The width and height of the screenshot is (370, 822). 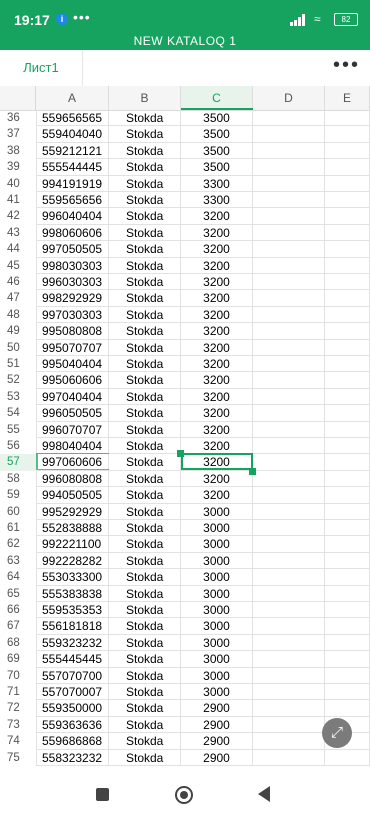 What do you see at coordinates (18, 98) in the screenshot?
I see `select-all-corner` at bounding box center [18, 98].